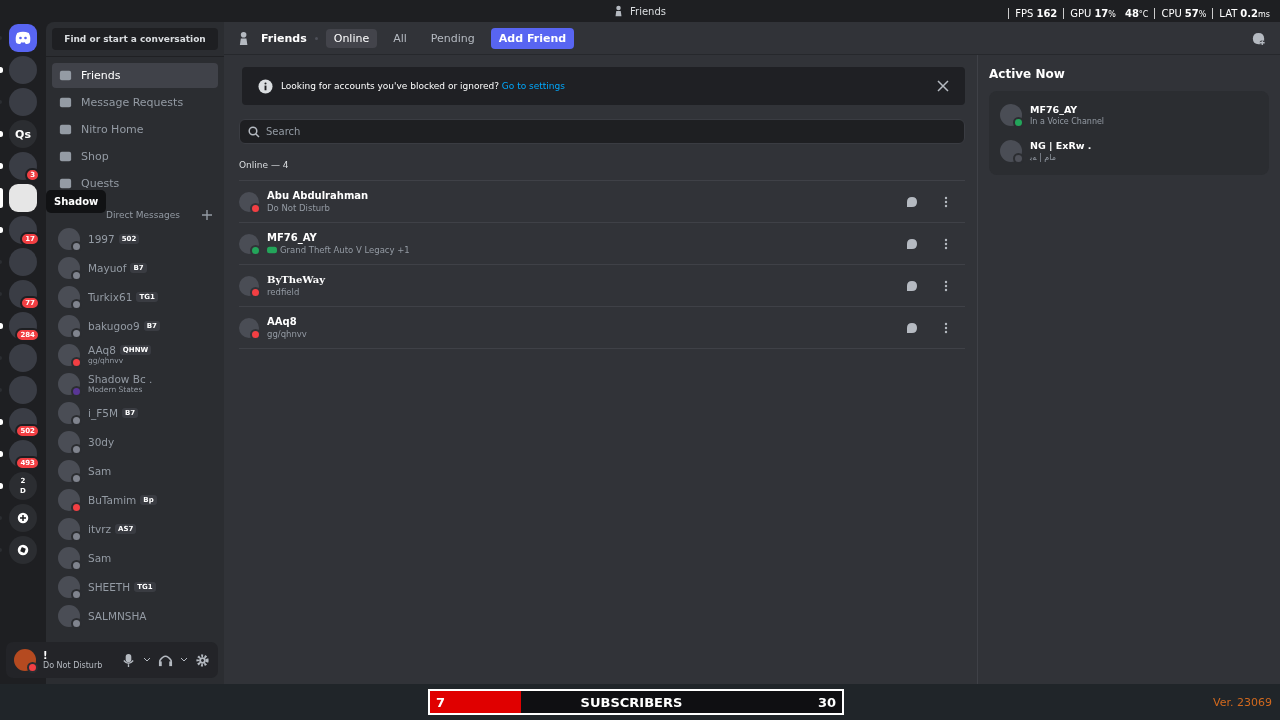  I want to click on page-title: Friends, so click(284, 38).